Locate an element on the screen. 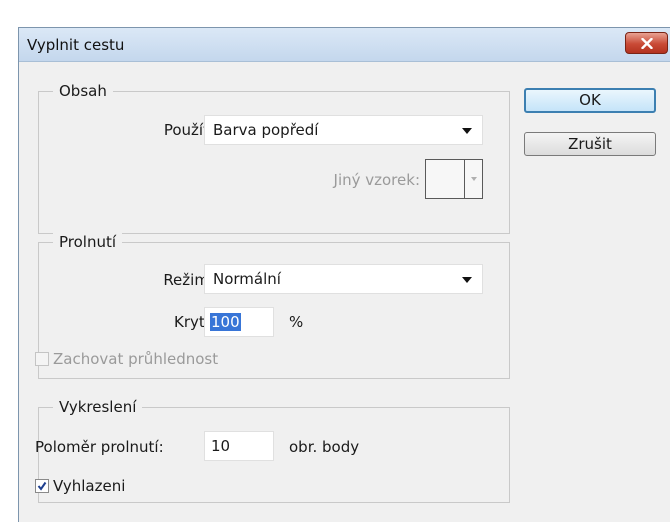 Image resolution: width=670 pixels, height=522 pixels. feather-input: 10 is located at coordinates (239, 446).